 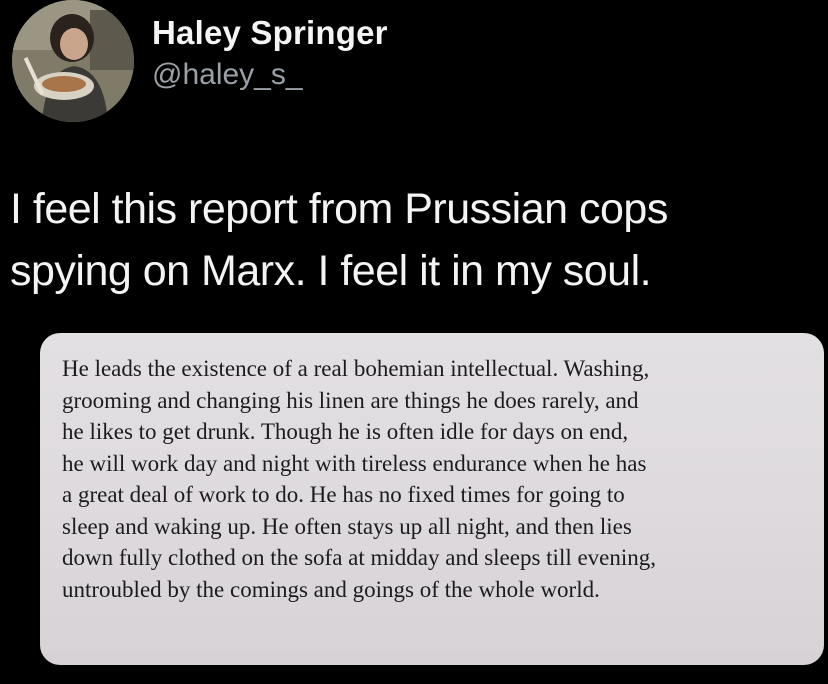 What do you see at coordinates (331, 271) in the screenshot?
I see `tweet-text-line: spying on Marx. I feel it in my soul.` at bounding box center [331, 271].